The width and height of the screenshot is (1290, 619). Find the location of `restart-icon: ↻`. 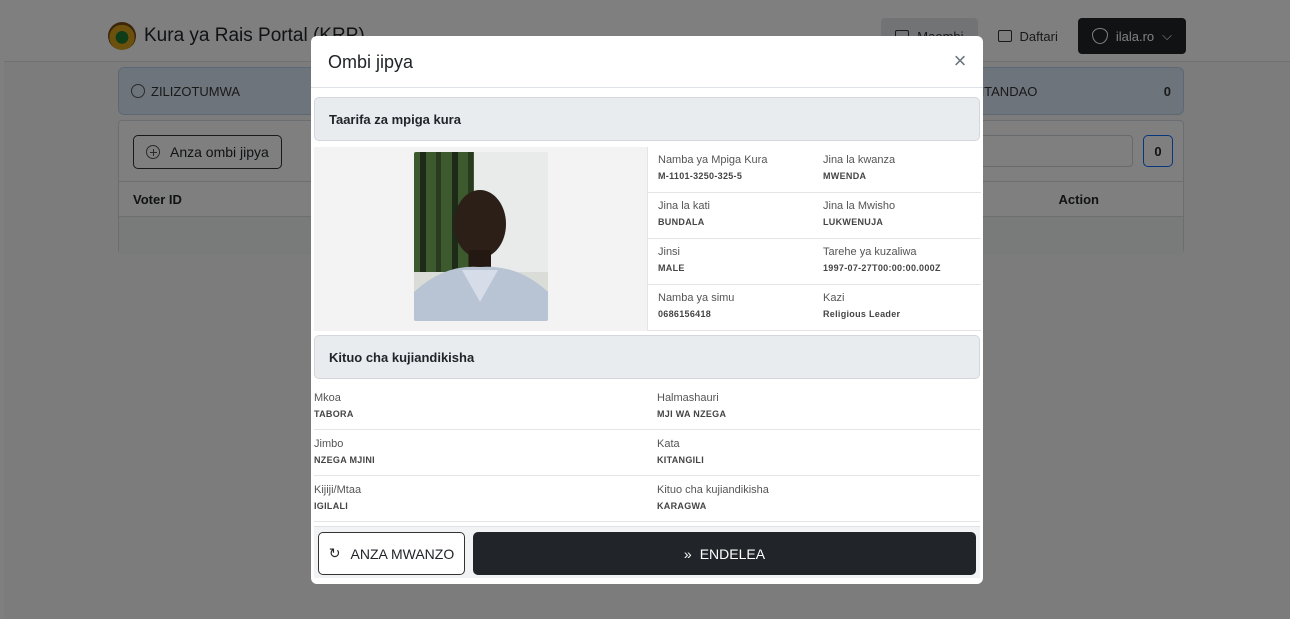

restart-icon: ↻ is located at coordinates (334, 553).